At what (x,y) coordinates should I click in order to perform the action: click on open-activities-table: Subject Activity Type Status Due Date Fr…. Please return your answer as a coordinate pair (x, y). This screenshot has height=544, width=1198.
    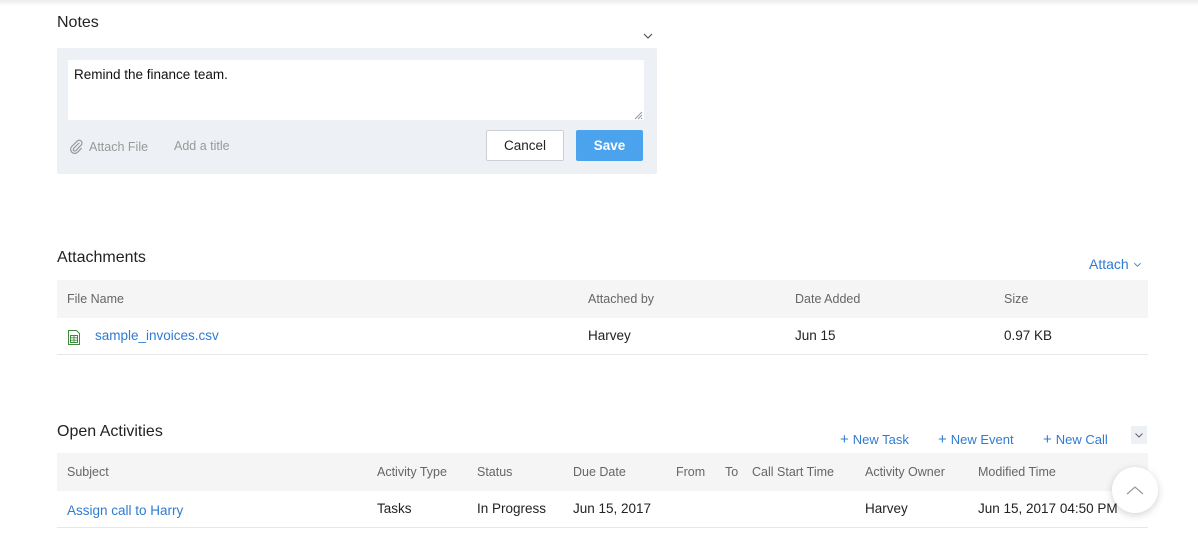
    Looking at the image, I should click on (602, 490).